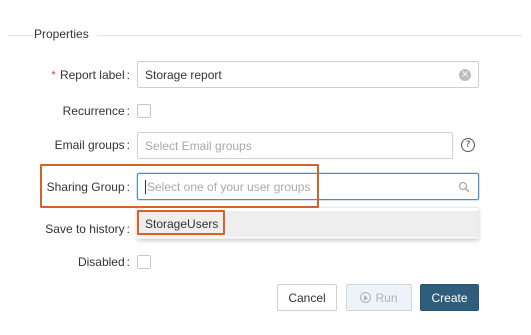 The image size is (531, 335). I want to click on report-label-colon: :, so click(128, 75).